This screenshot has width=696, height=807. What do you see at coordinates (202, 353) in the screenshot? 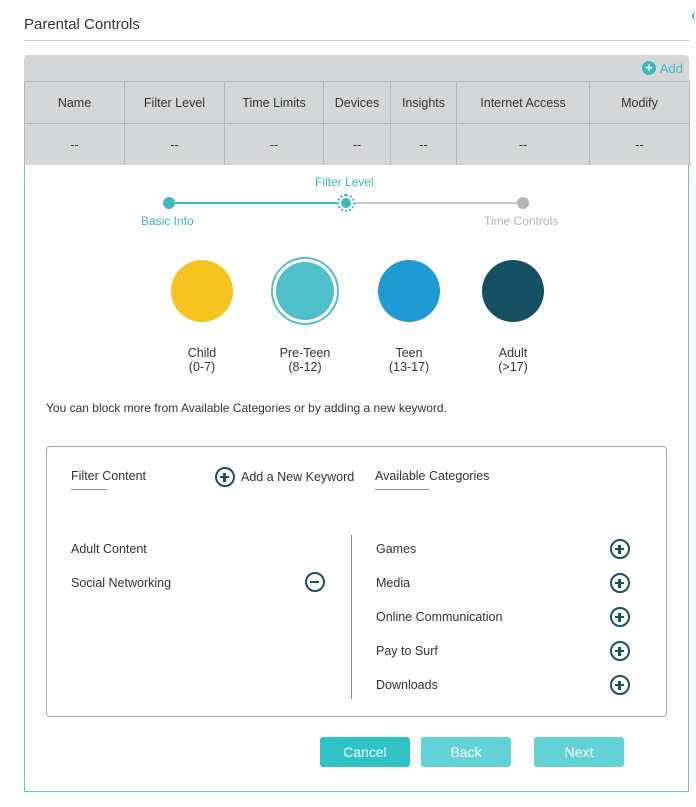
I see `level-name: Child` at bounding box center [202, 353].